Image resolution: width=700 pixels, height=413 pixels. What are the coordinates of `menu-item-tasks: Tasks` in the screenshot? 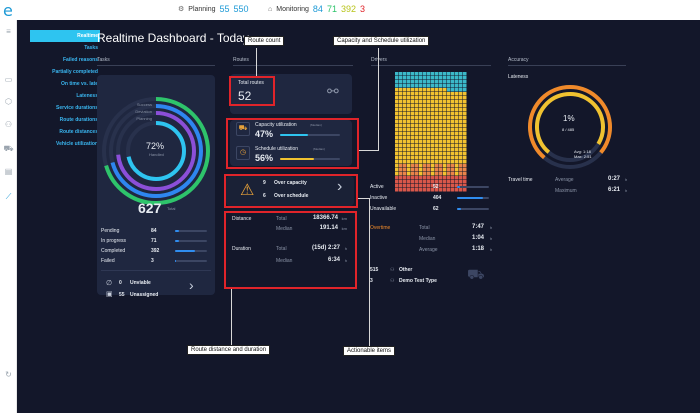 It's located at (65, 48).